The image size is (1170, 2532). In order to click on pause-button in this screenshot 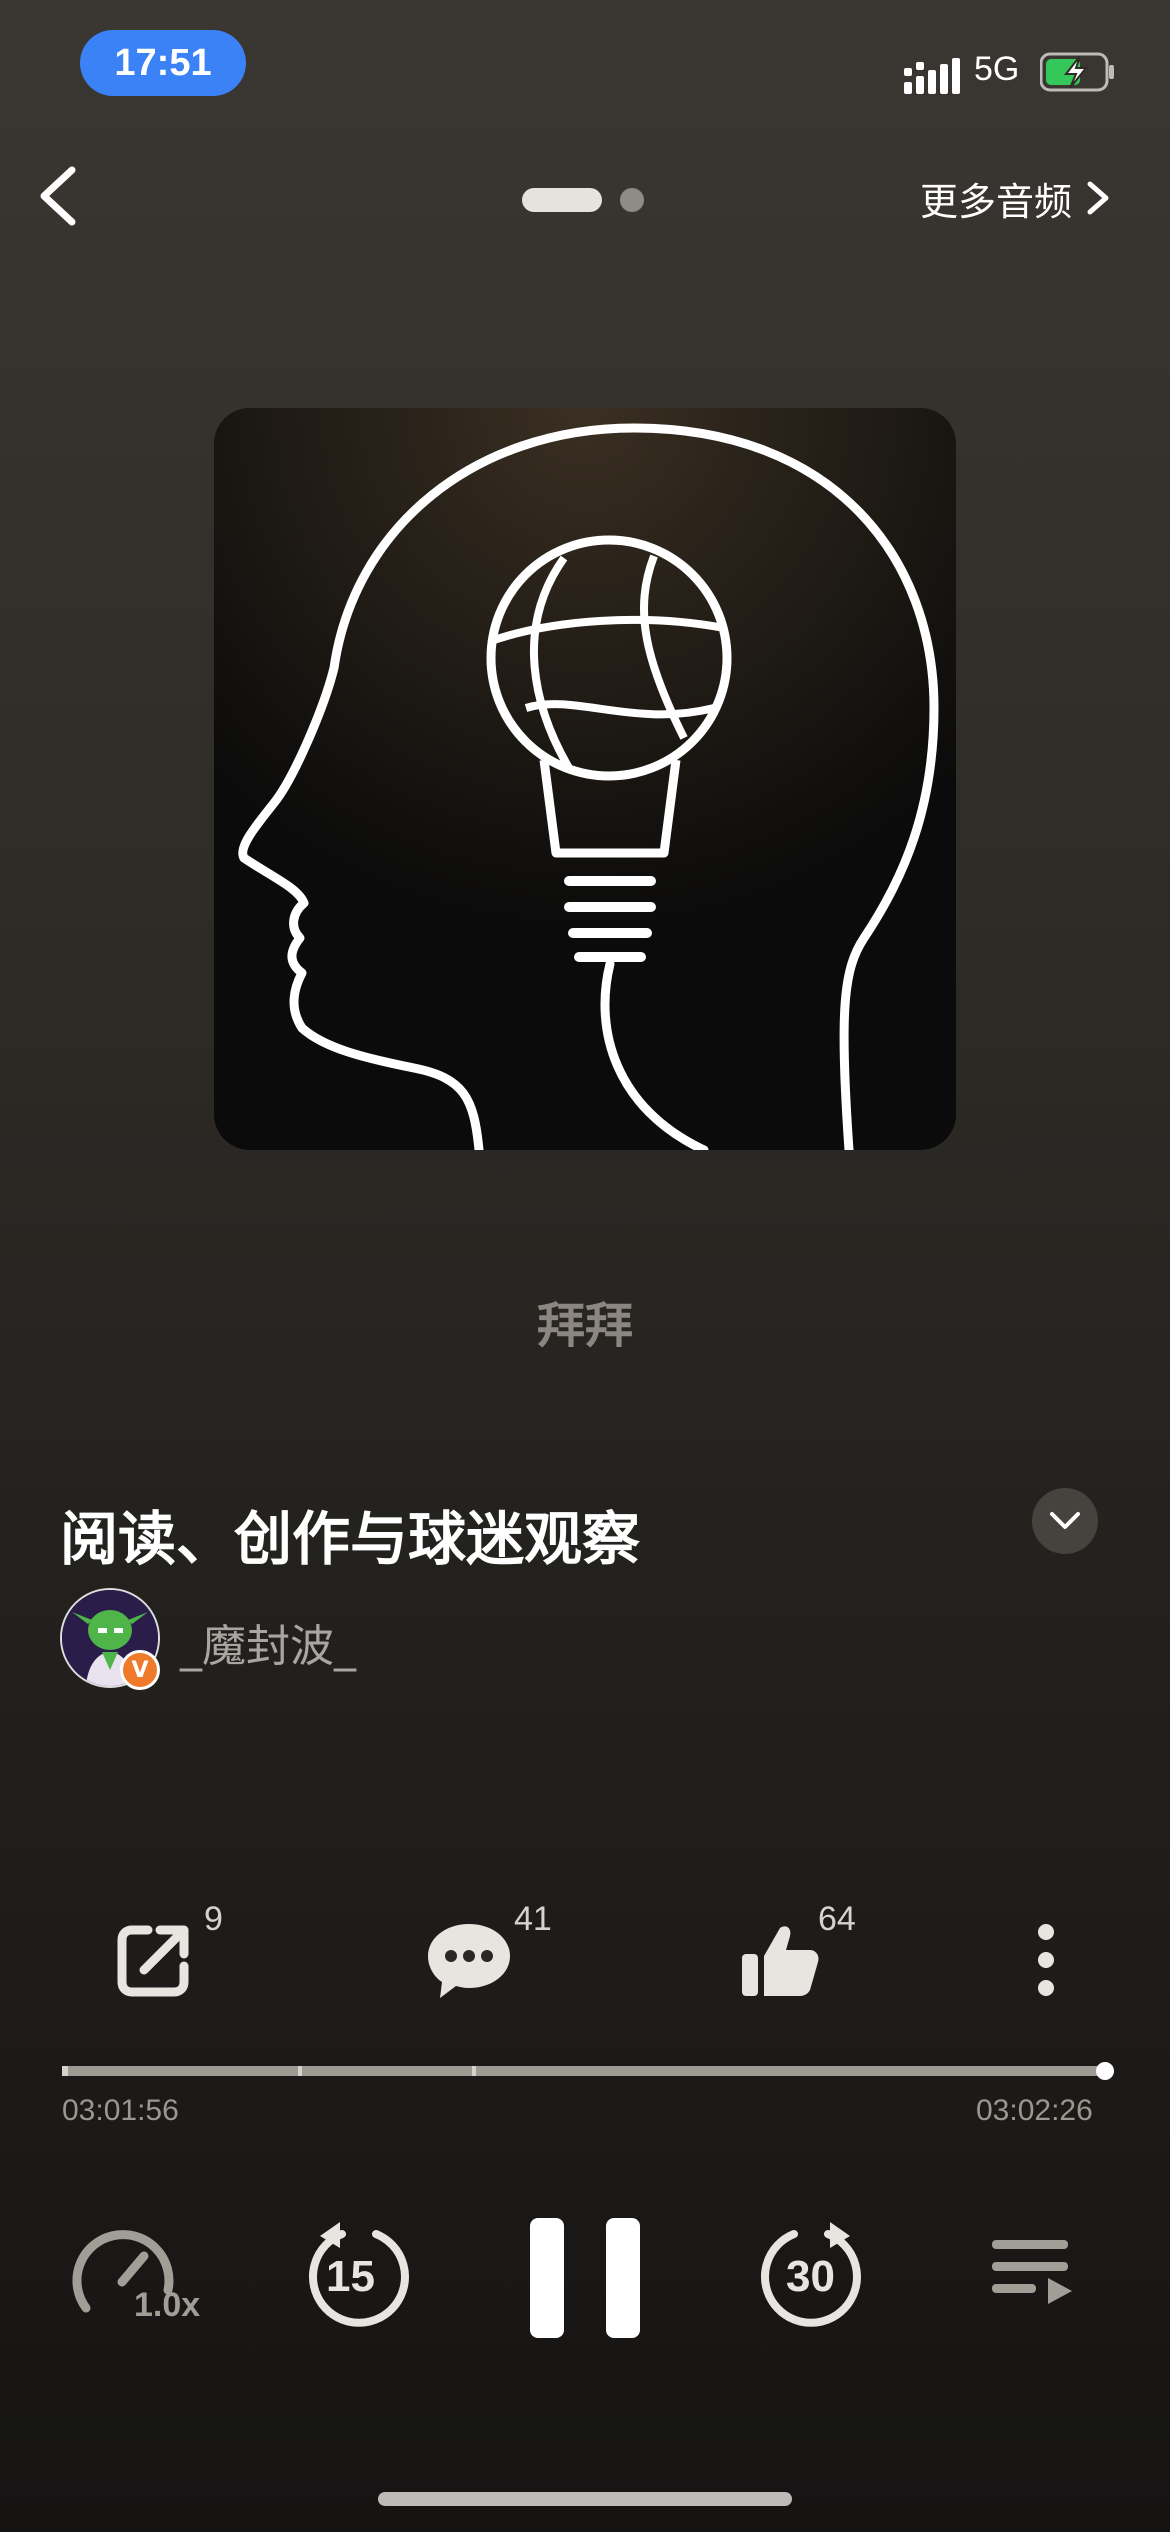, I will do `click(585, 2278)`.